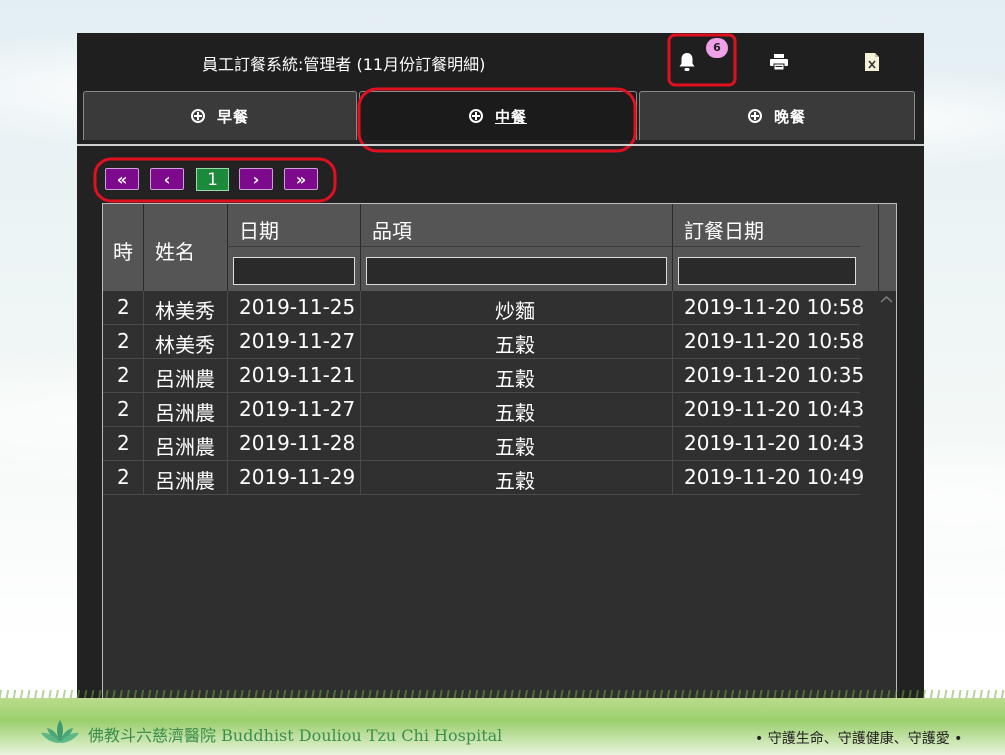 The height and width of the screenshot is (755, 1005). Describe the element at coordinates (297, 443) in the screenshot. I see `cell-date: 2019-11-28` at that location.